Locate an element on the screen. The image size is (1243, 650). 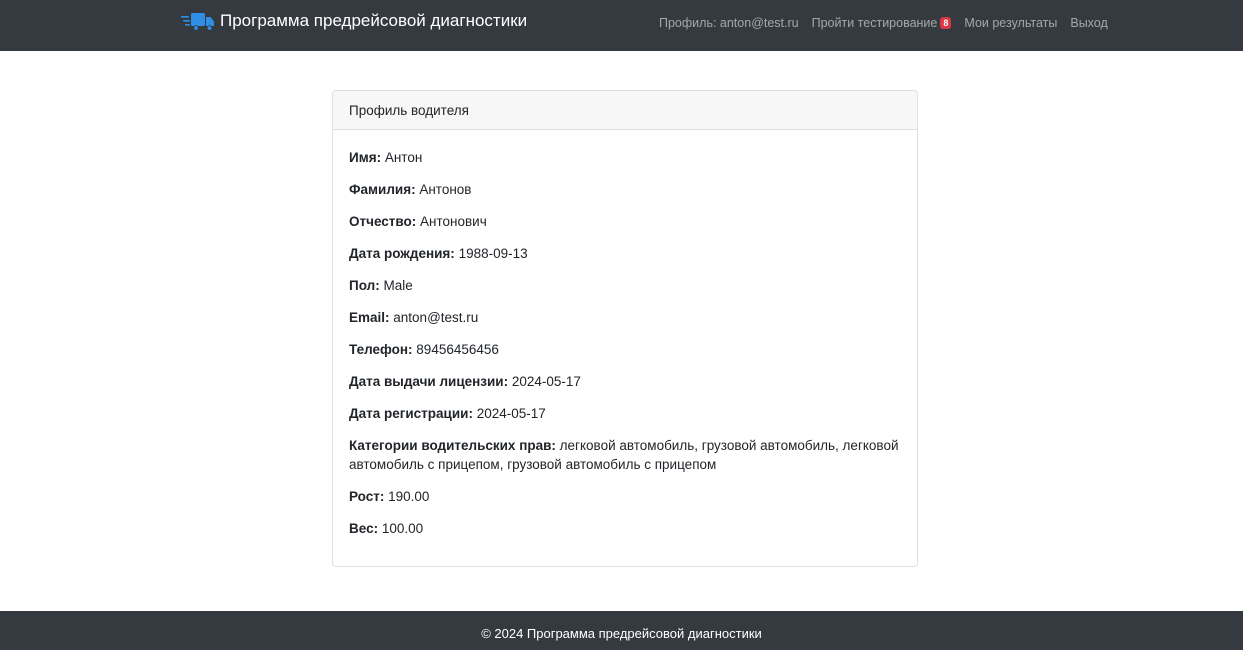
field-label: Дата регистрации: is located at coordinates (411, 413).